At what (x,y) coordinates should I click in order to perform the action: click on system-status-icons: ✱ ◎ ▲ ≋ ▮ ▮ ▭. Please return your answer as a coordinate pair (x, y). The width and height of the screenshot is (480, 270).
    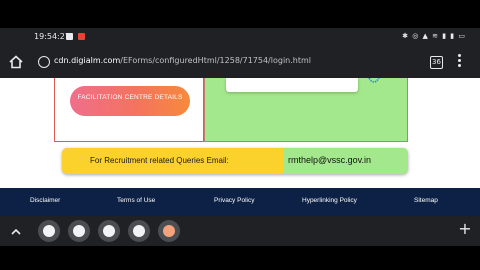
    Looking at the image, I should click on (434, 36).